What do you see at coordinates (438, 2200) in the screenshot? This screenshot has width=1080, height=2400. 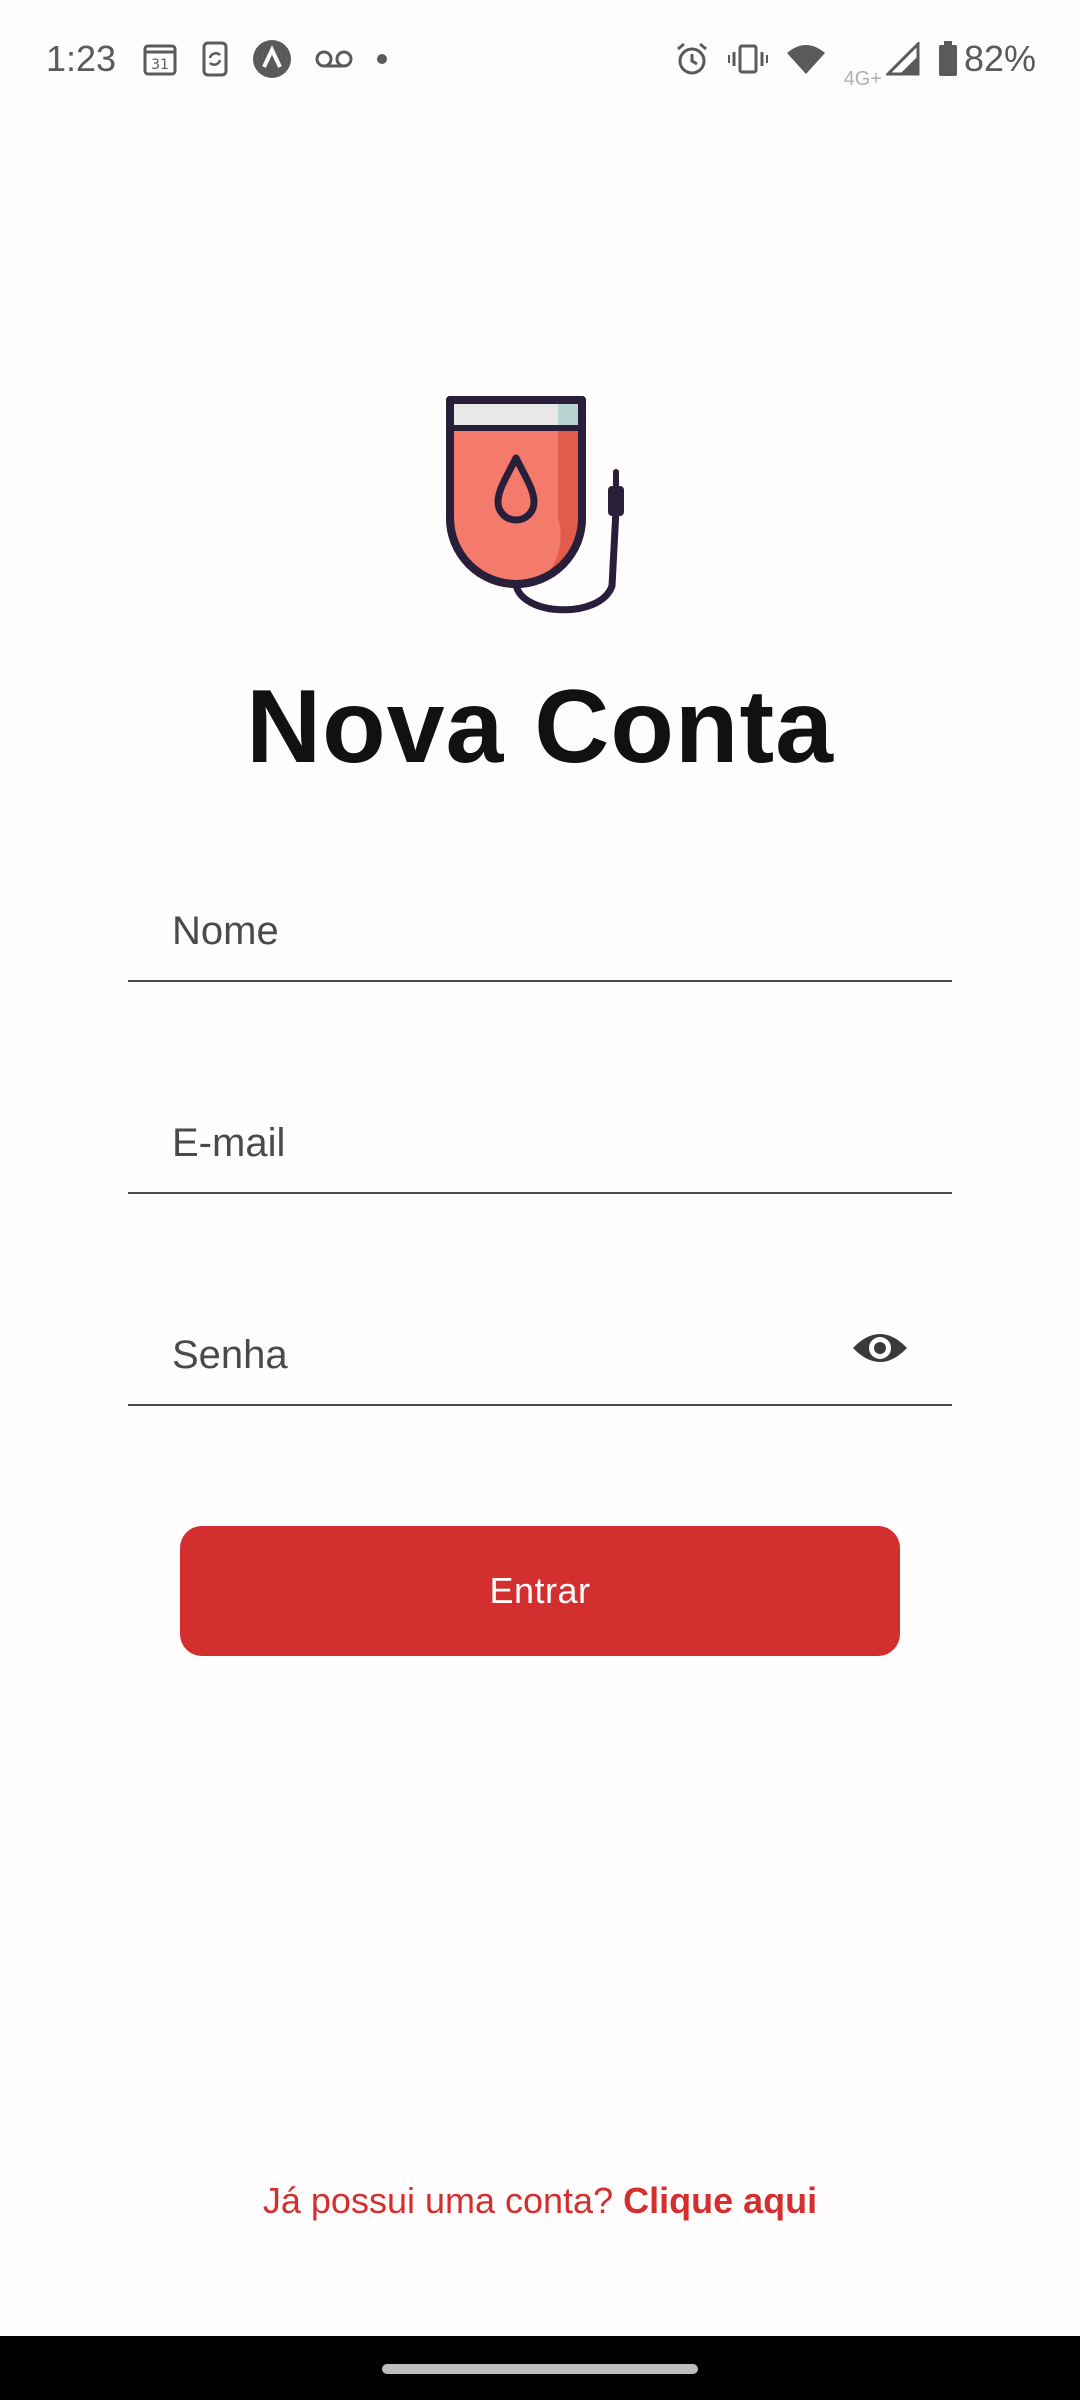 I see `login-prompt: Já possui uma conta?` at bounding box center [438, 2200].